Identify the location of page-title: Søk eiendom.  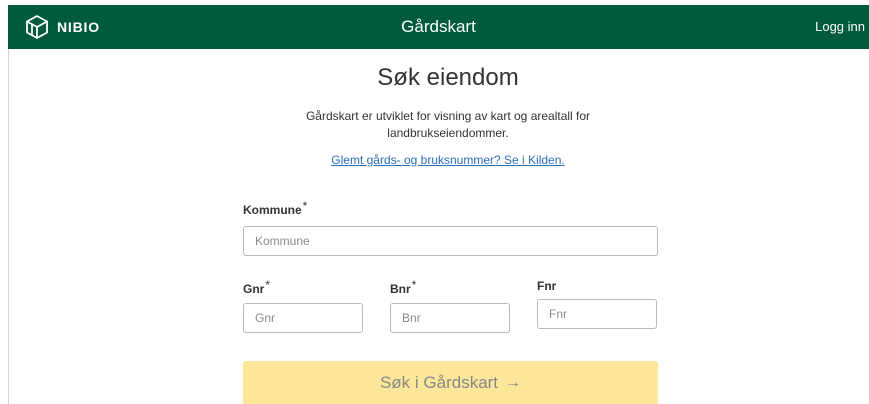
(448, 77).